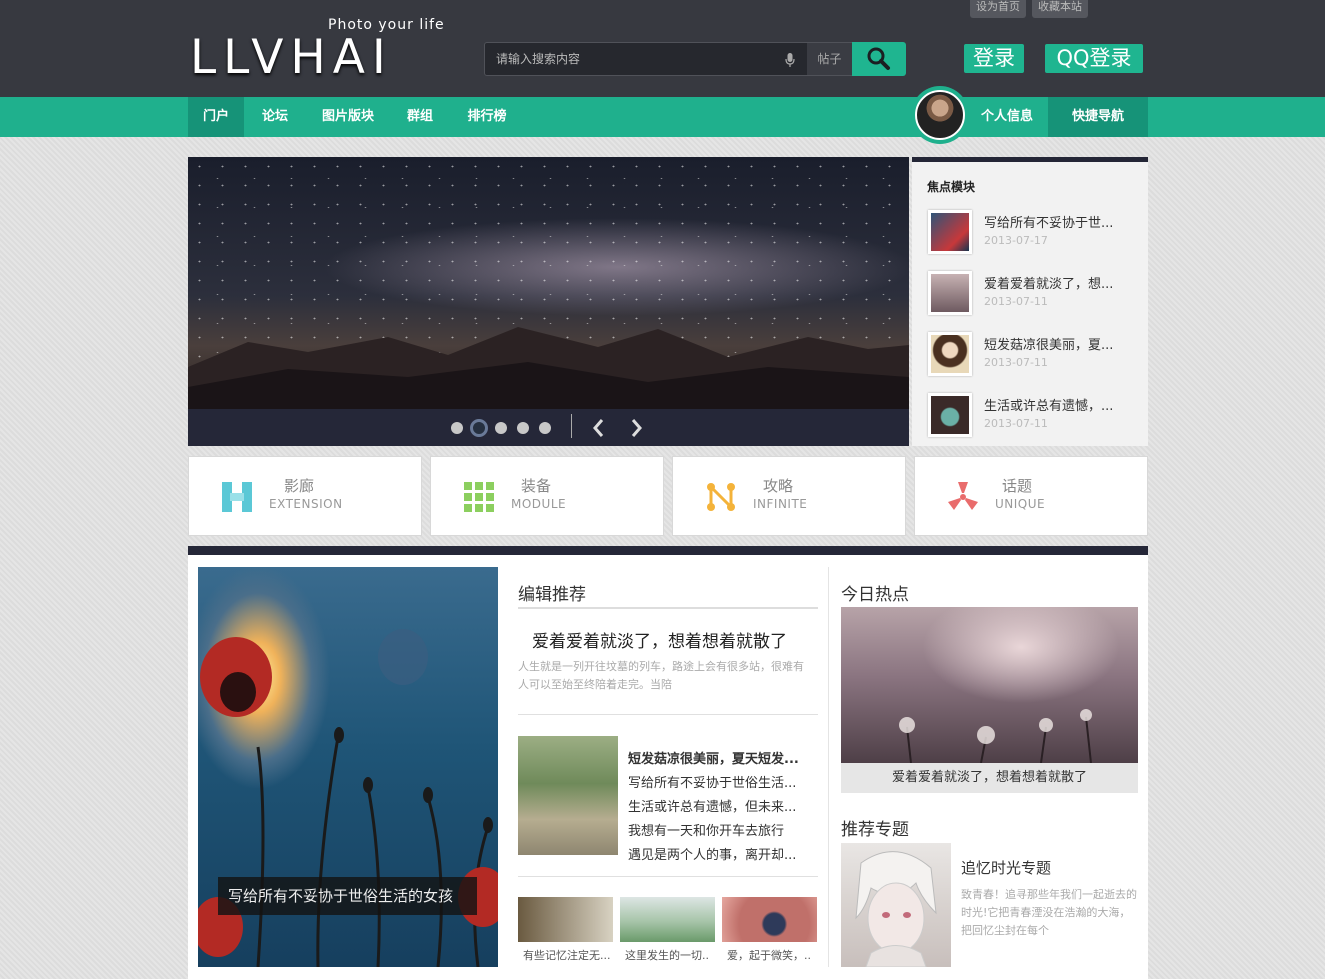  I want to click on topic-description: 致青春！追寻那些年我们一起逝去的时光!它把青春湮没在浩瀚的大海，把回忆尘封在每个, so click(1049, 912).